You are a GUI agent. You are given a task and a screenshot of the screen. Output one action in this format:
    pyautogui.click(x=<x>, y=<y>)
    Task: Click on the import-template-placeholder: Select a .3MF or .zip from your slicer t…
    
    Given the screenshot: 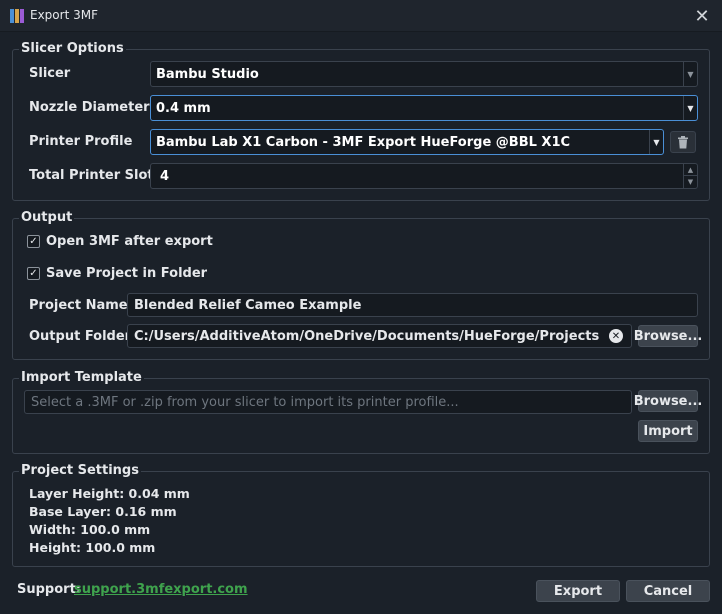 What is the action you would take?
    pyautogui.click(x=245, y=402)
    